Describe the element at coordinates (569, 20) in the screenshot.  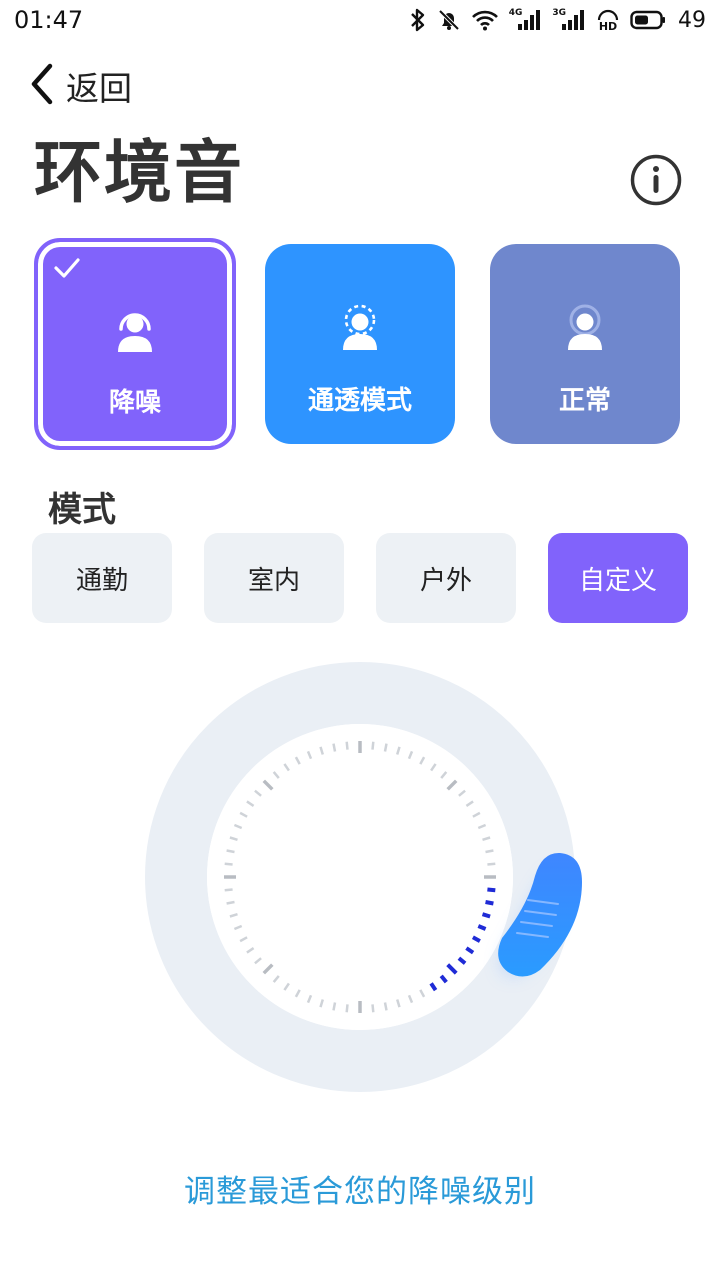
I see `signal-3g-icon: 3G` at that location.